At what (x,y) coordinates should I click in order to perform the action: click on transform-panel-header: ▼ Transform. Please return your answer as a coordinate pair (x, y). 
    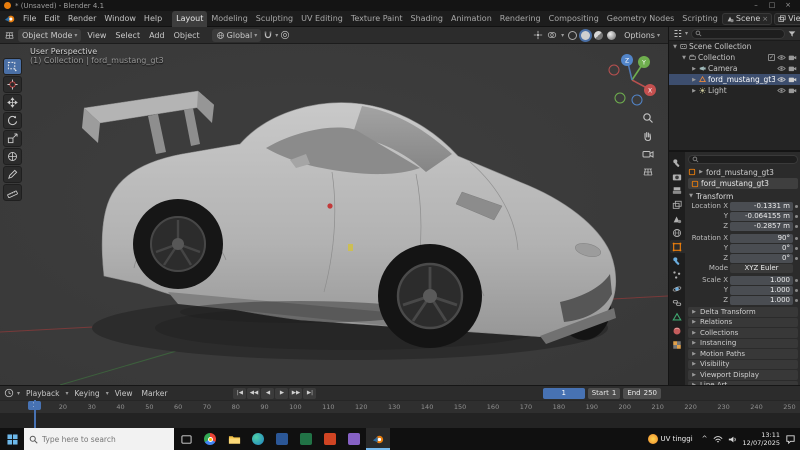
    Looking at the image, I should click on (743, 196).